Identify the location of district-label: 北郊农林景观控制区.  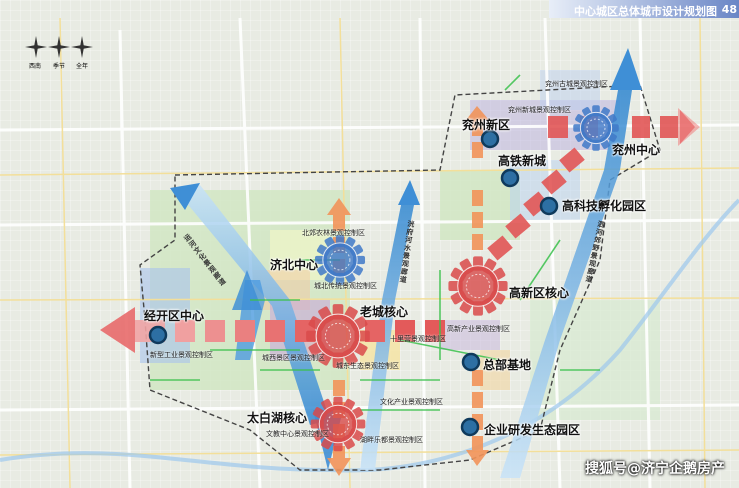
(333, 233).